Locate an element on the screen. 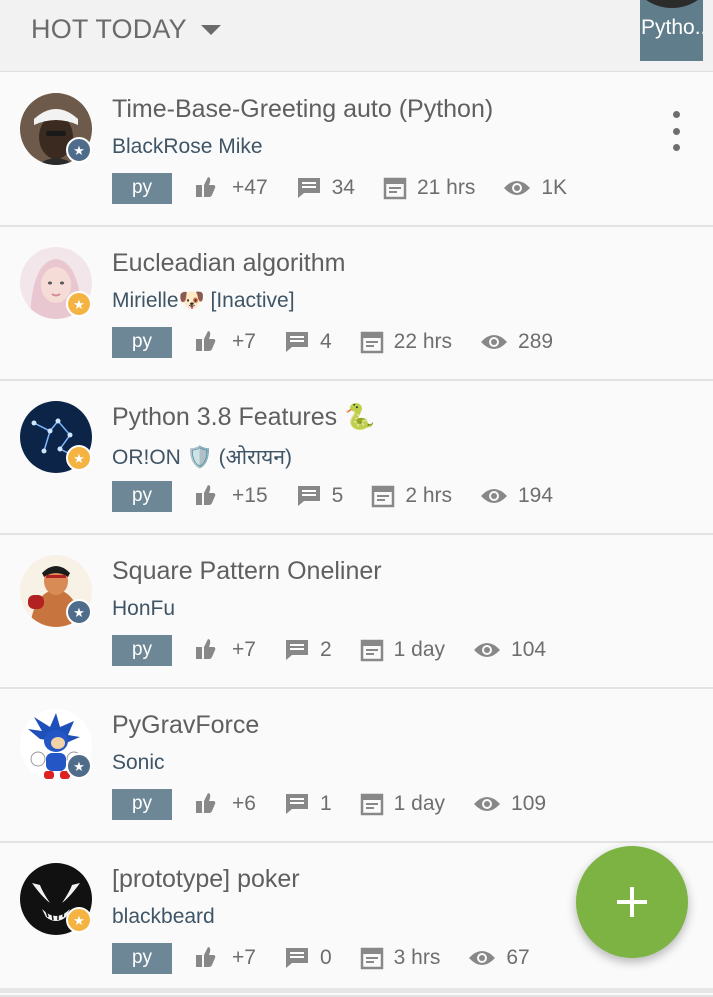 This screenshot has height=997, width=713. views-stat: 194 is located at coordinates (516, 496).